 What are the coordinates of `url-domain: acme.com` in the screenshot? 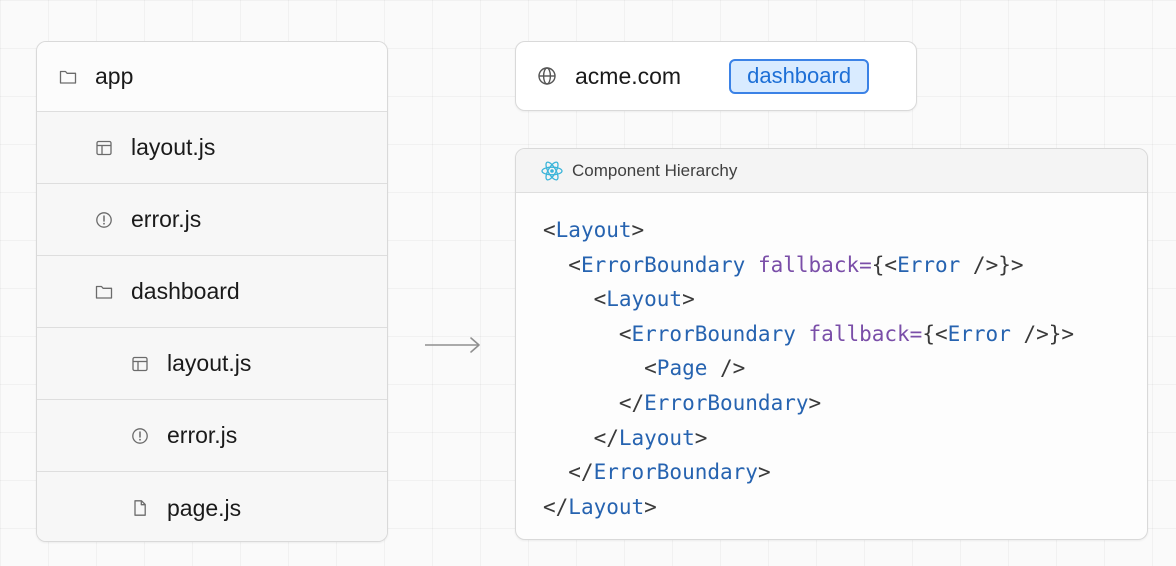 It's located at (628, 75).